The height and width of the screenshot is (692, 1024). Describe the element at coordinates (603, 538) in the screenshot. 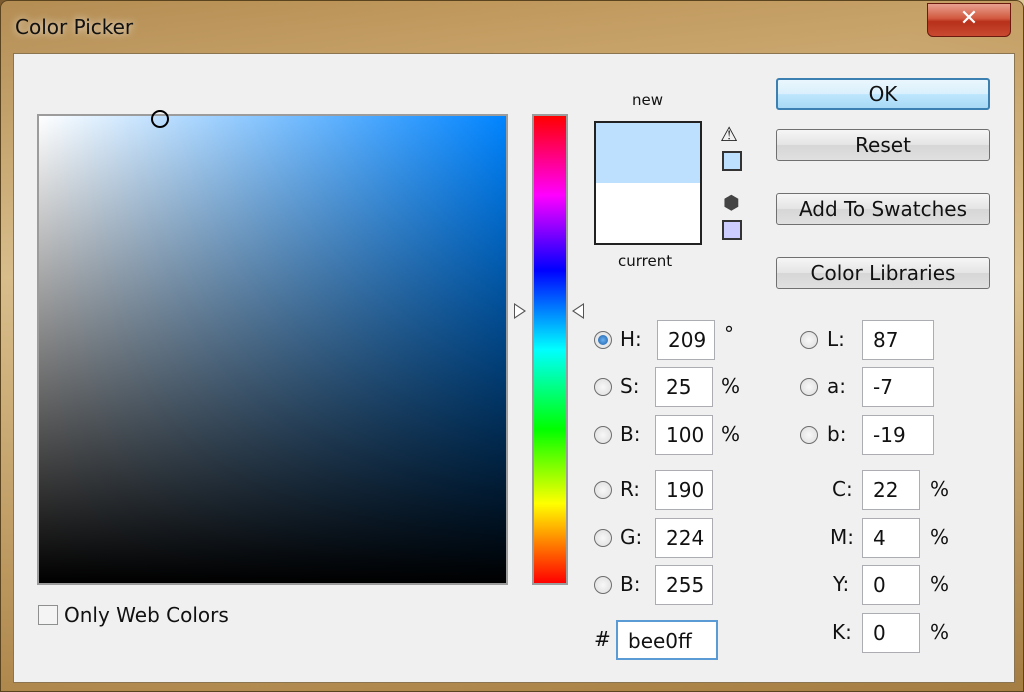

I see `green-radio` at that location.